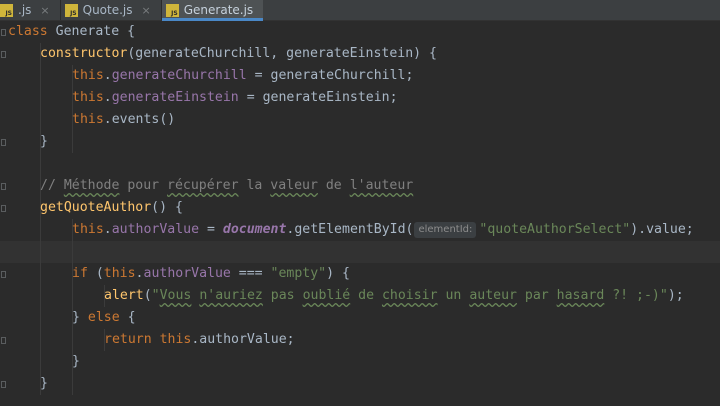 This screenshot has width=720, height=406. What do you see at coordinates (675, 295) in the screenshot?
I see `code-text: );` at bounding box center [675, 295].